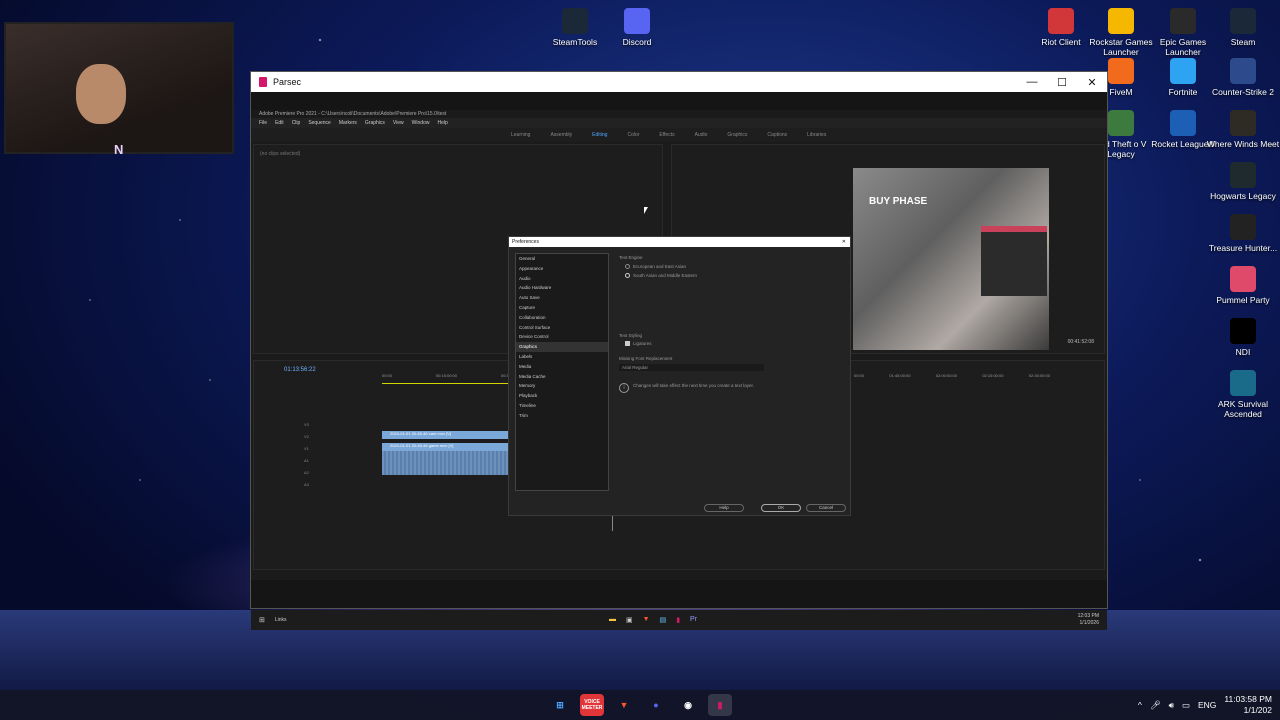 Image resolution: width=1280 pixels, height=720 pixels. Describe the element at coordinates (281, 620) in the screenshot. I see `remote-links: Links` at that location.